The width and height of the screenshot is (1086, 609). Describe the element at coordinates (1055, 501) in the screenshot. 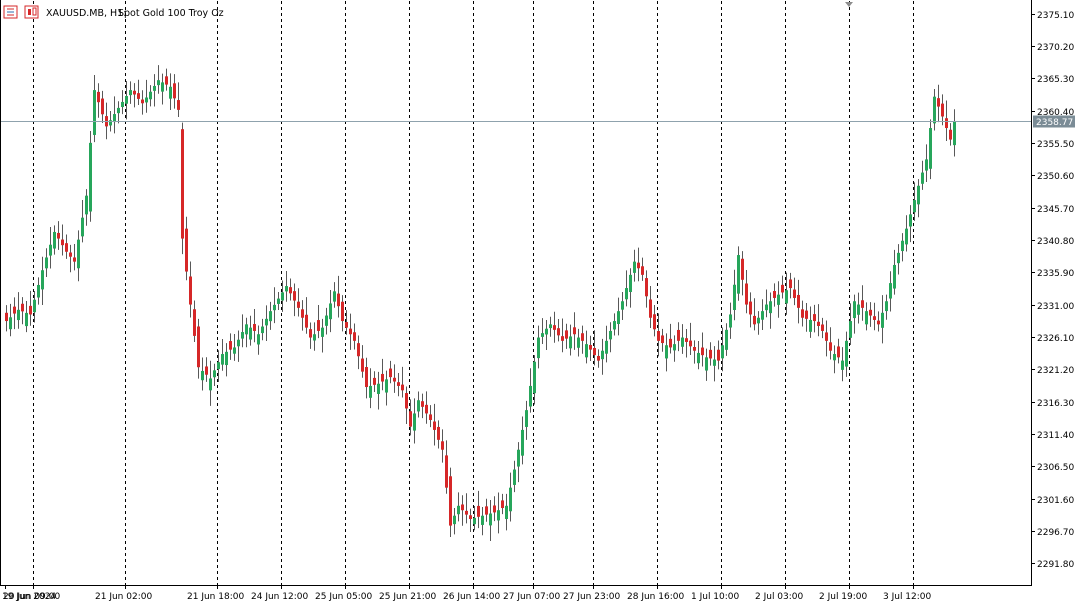

I see `price-label: 2301.60` at that location.